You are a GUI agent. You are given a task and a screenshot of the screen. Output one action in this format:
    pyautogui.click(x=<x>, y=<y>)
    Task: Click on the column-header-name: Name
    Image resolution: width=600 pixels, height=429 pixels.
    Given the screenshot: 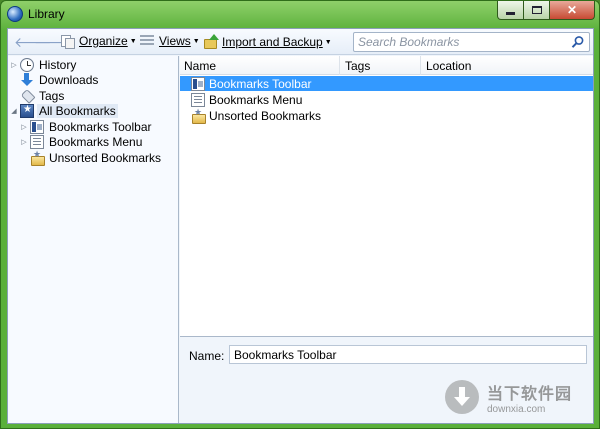 What is the action you would take?
    pyautogui.click(x=200, y=66)
    